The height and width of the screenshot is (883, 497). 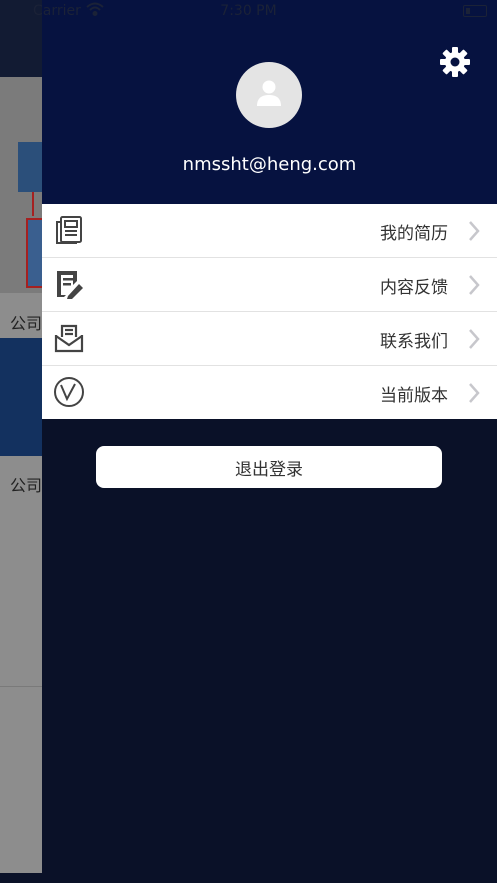 I want to click on status-time: 7:30 PM, so click(x=248, y=11).